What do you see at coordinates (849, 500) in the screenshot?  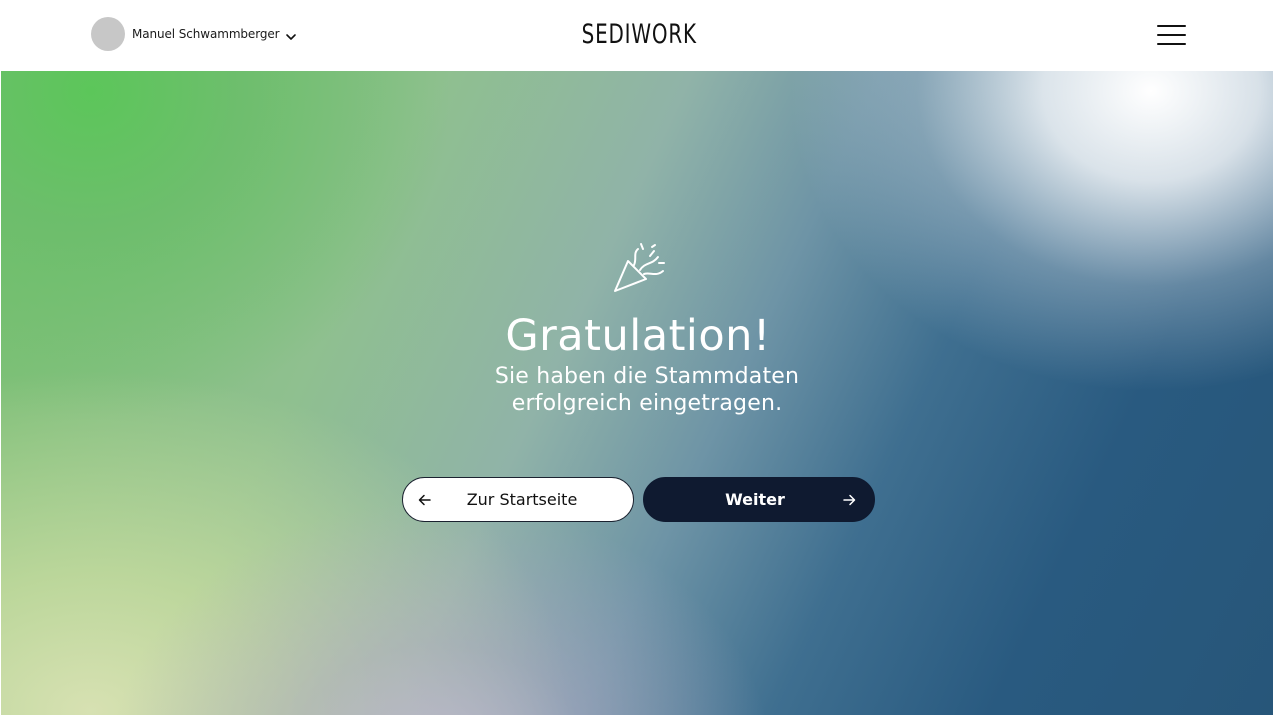 I see `arrow-right-icon` at bounding box center [849, 500].